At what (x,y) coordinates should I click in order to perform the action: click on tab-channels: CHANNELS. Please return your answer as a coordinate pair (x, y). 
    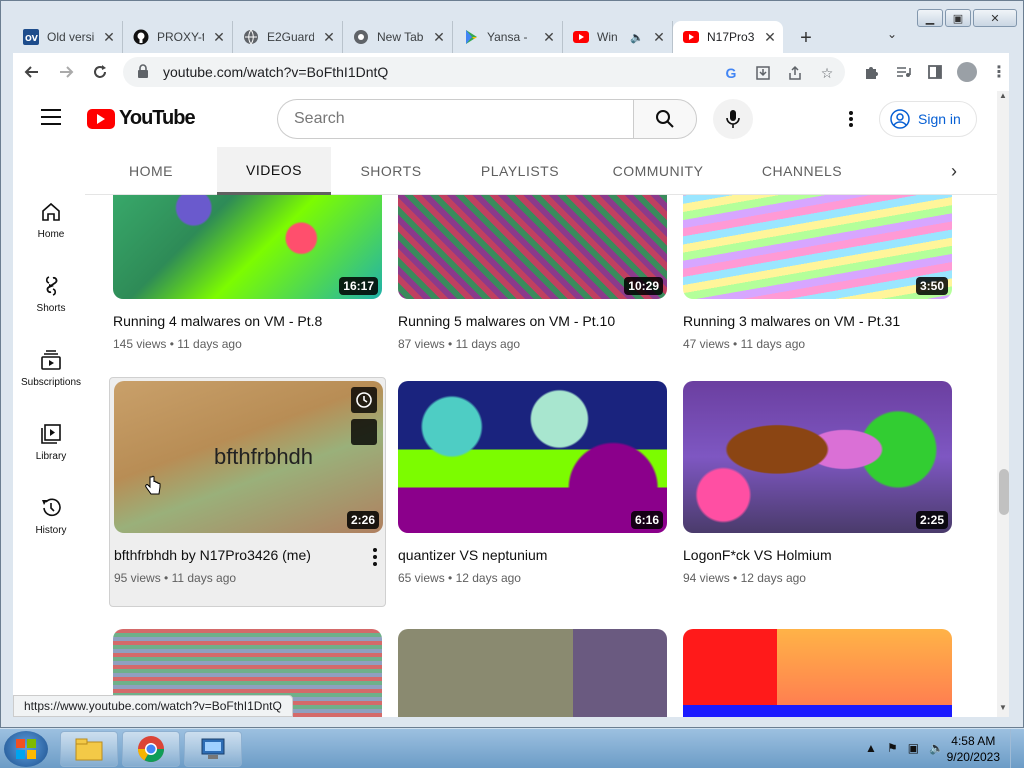
    Looking at the image, I should click on (802, 171).